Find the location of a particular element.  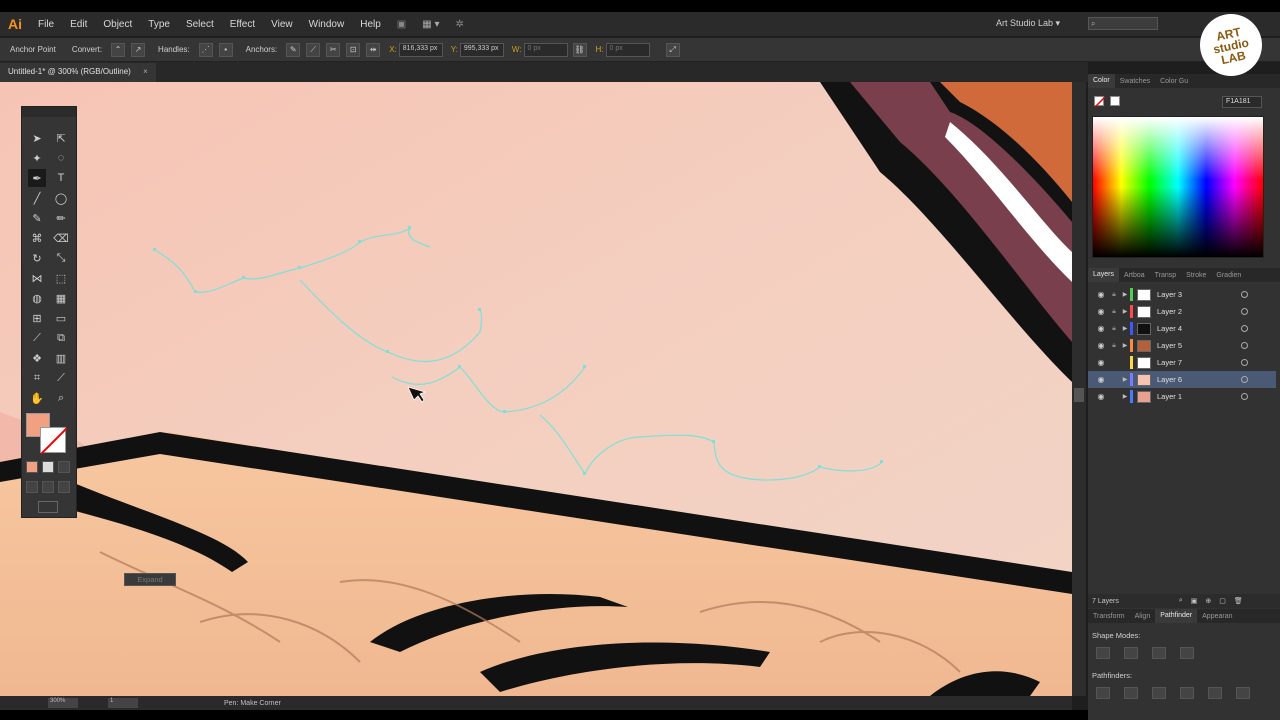

tools-panel-header is located at coordinates (49, 112).